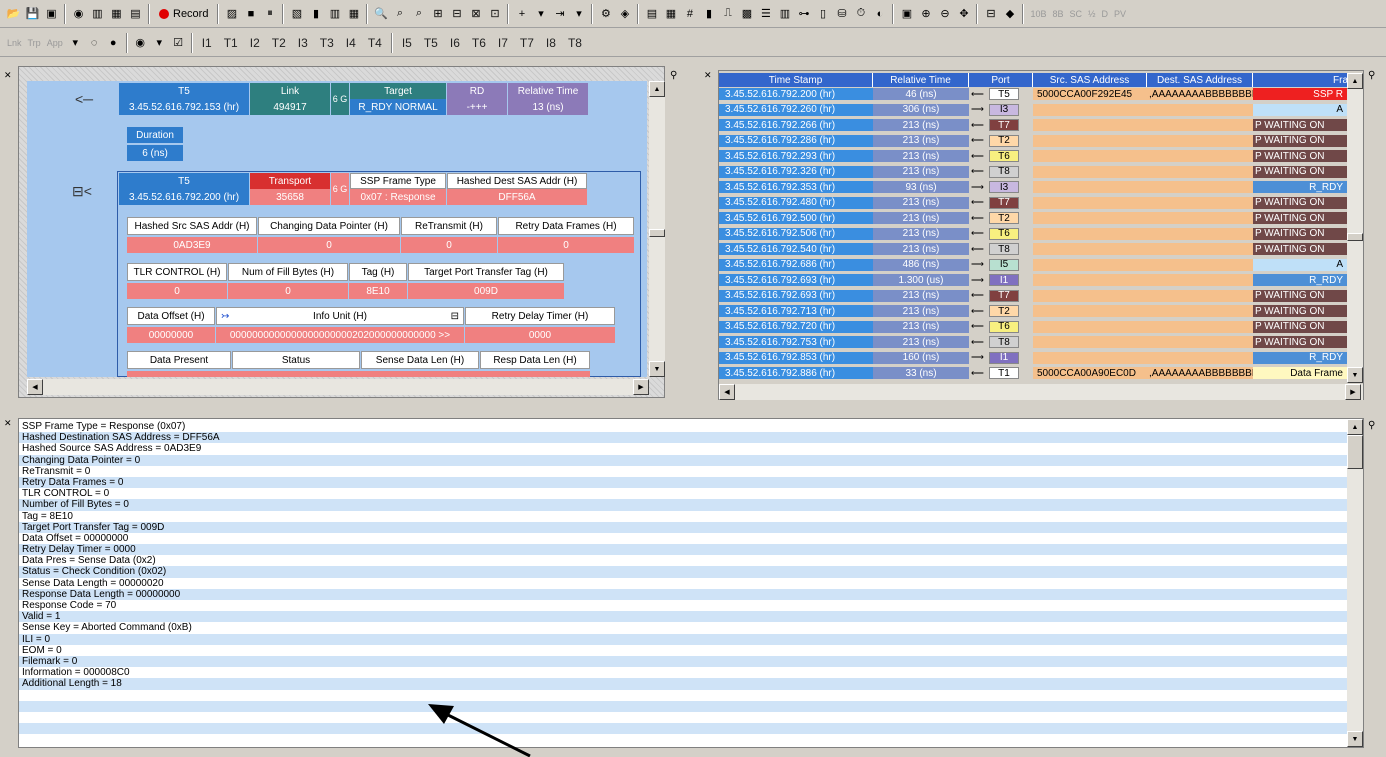 The image size is (1386, 757). I want to click on palette-icon: ◆, so click(1009, 13).